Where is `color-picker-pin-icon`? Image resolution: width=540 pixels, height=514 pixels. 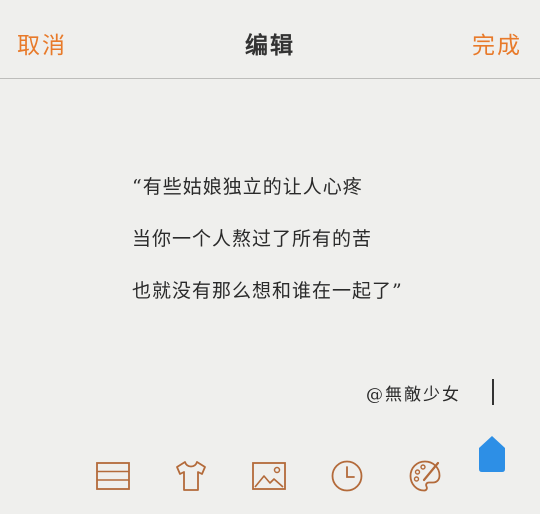
color-picker-pin-icon is located at coordinates (492, 454).